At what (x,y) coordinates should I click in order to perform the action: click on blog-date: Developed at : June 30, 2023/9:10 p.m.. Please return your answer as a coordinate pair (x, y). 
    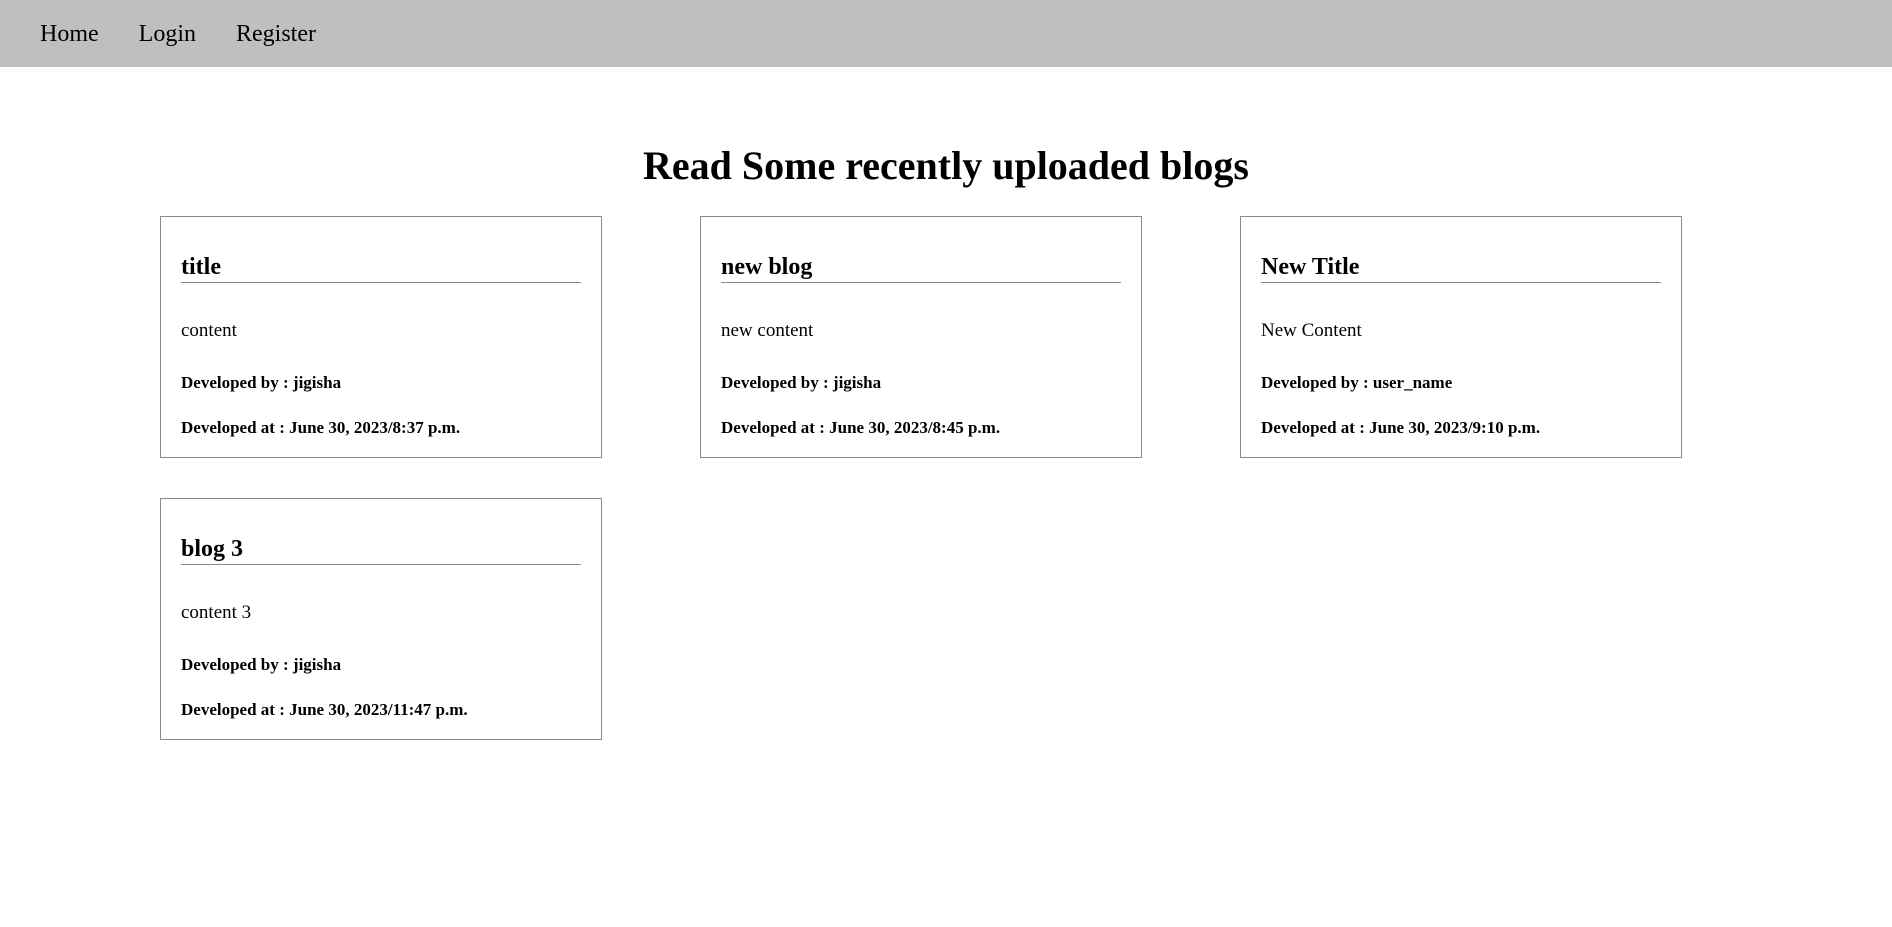
    Looking at the image, I should click on (1401, 427).